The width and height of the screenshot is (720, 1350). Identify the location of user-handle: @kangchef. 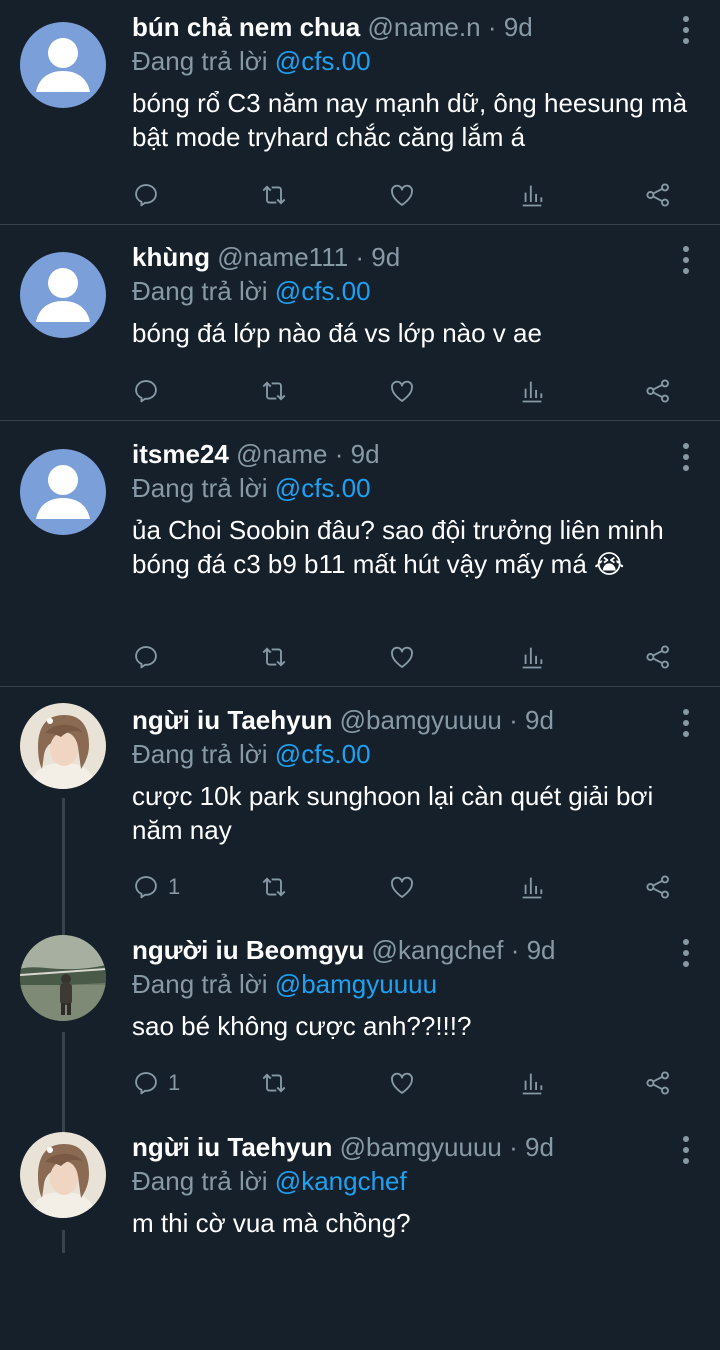
(438, 950).